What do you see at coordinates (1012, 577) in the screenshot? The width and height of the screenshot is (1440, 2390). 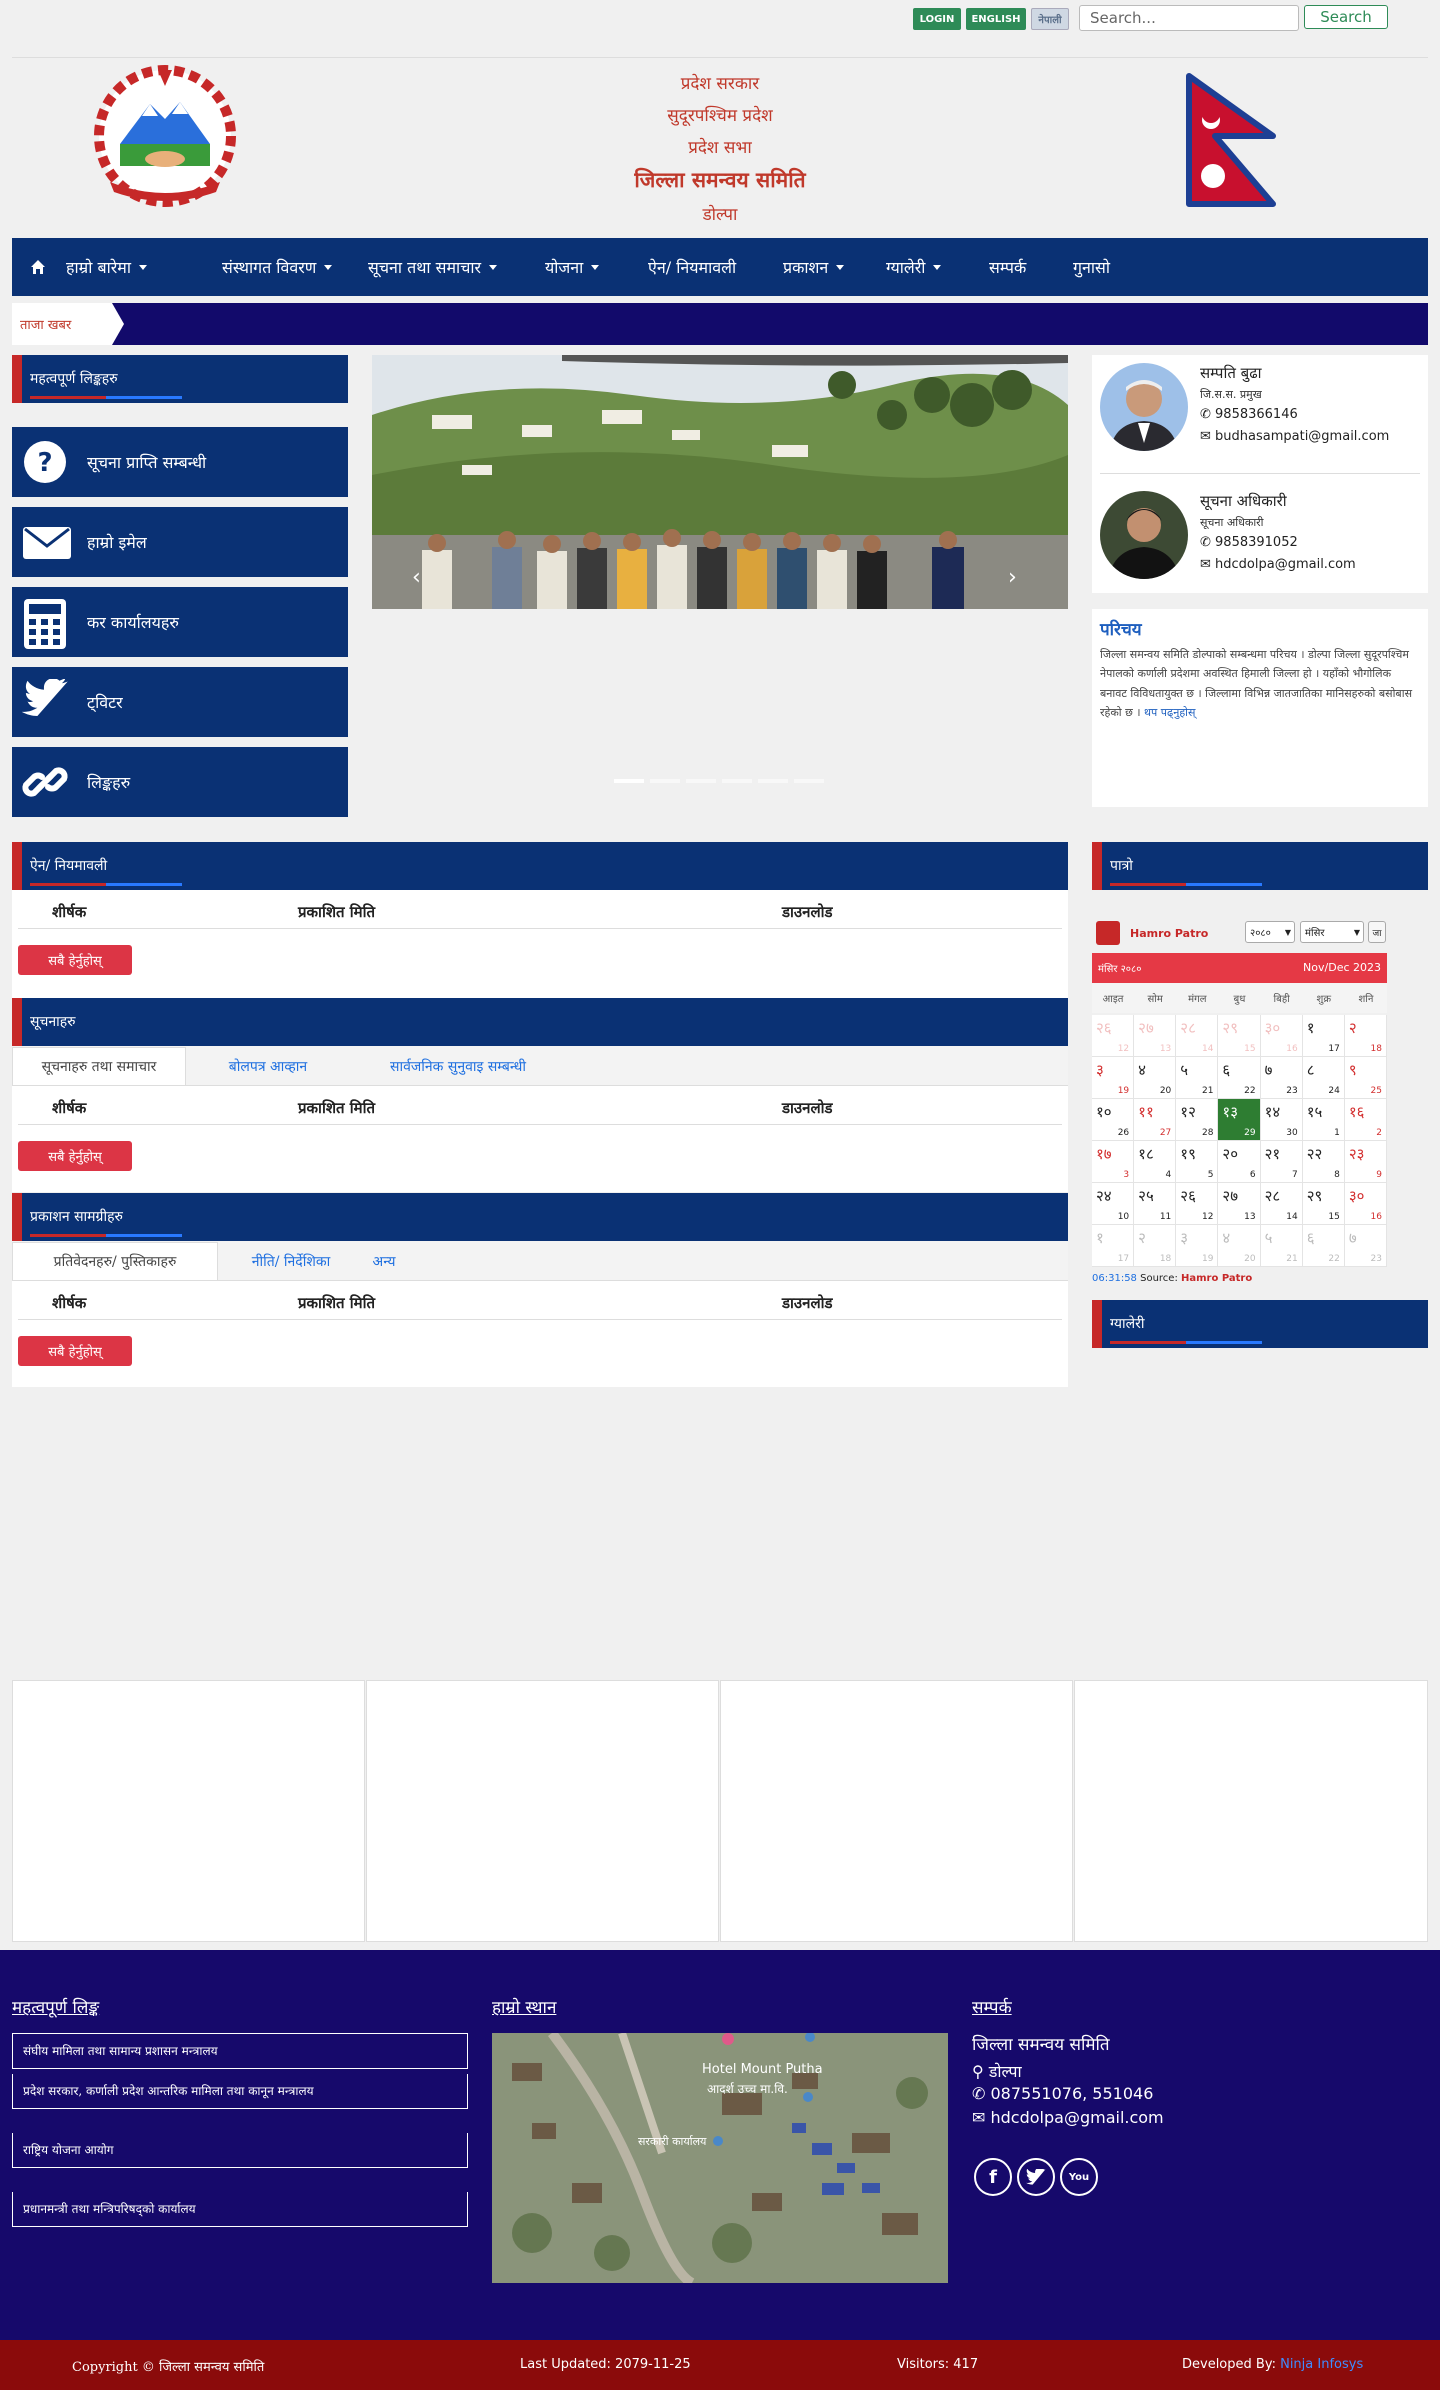 I see `carousel-next-icon: ›` at bounding box center [1012, 577].